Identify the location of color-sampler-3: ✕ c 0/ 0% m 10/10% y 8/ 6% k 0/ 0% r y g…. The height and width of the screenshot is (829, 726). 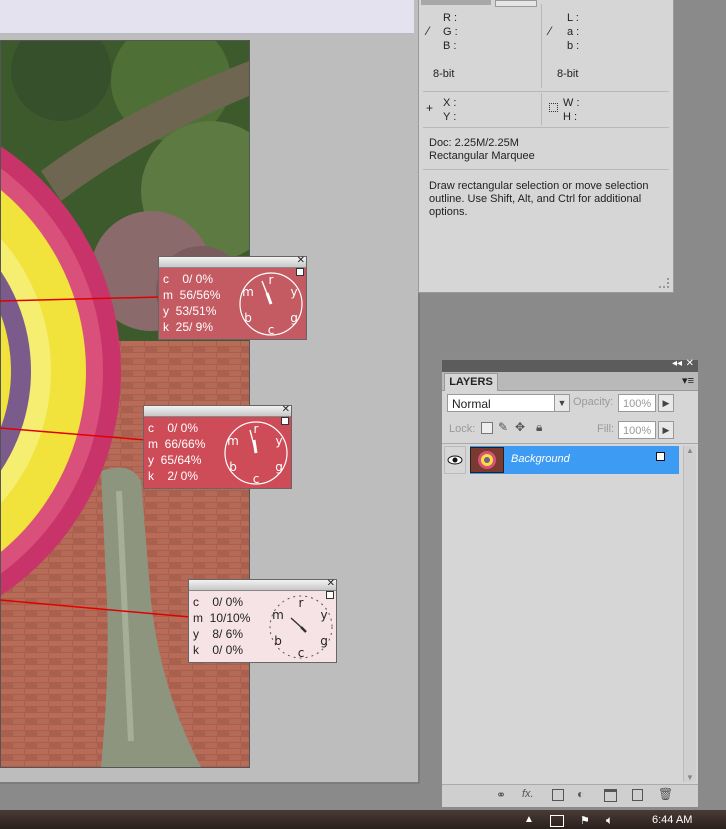
(262, 621).